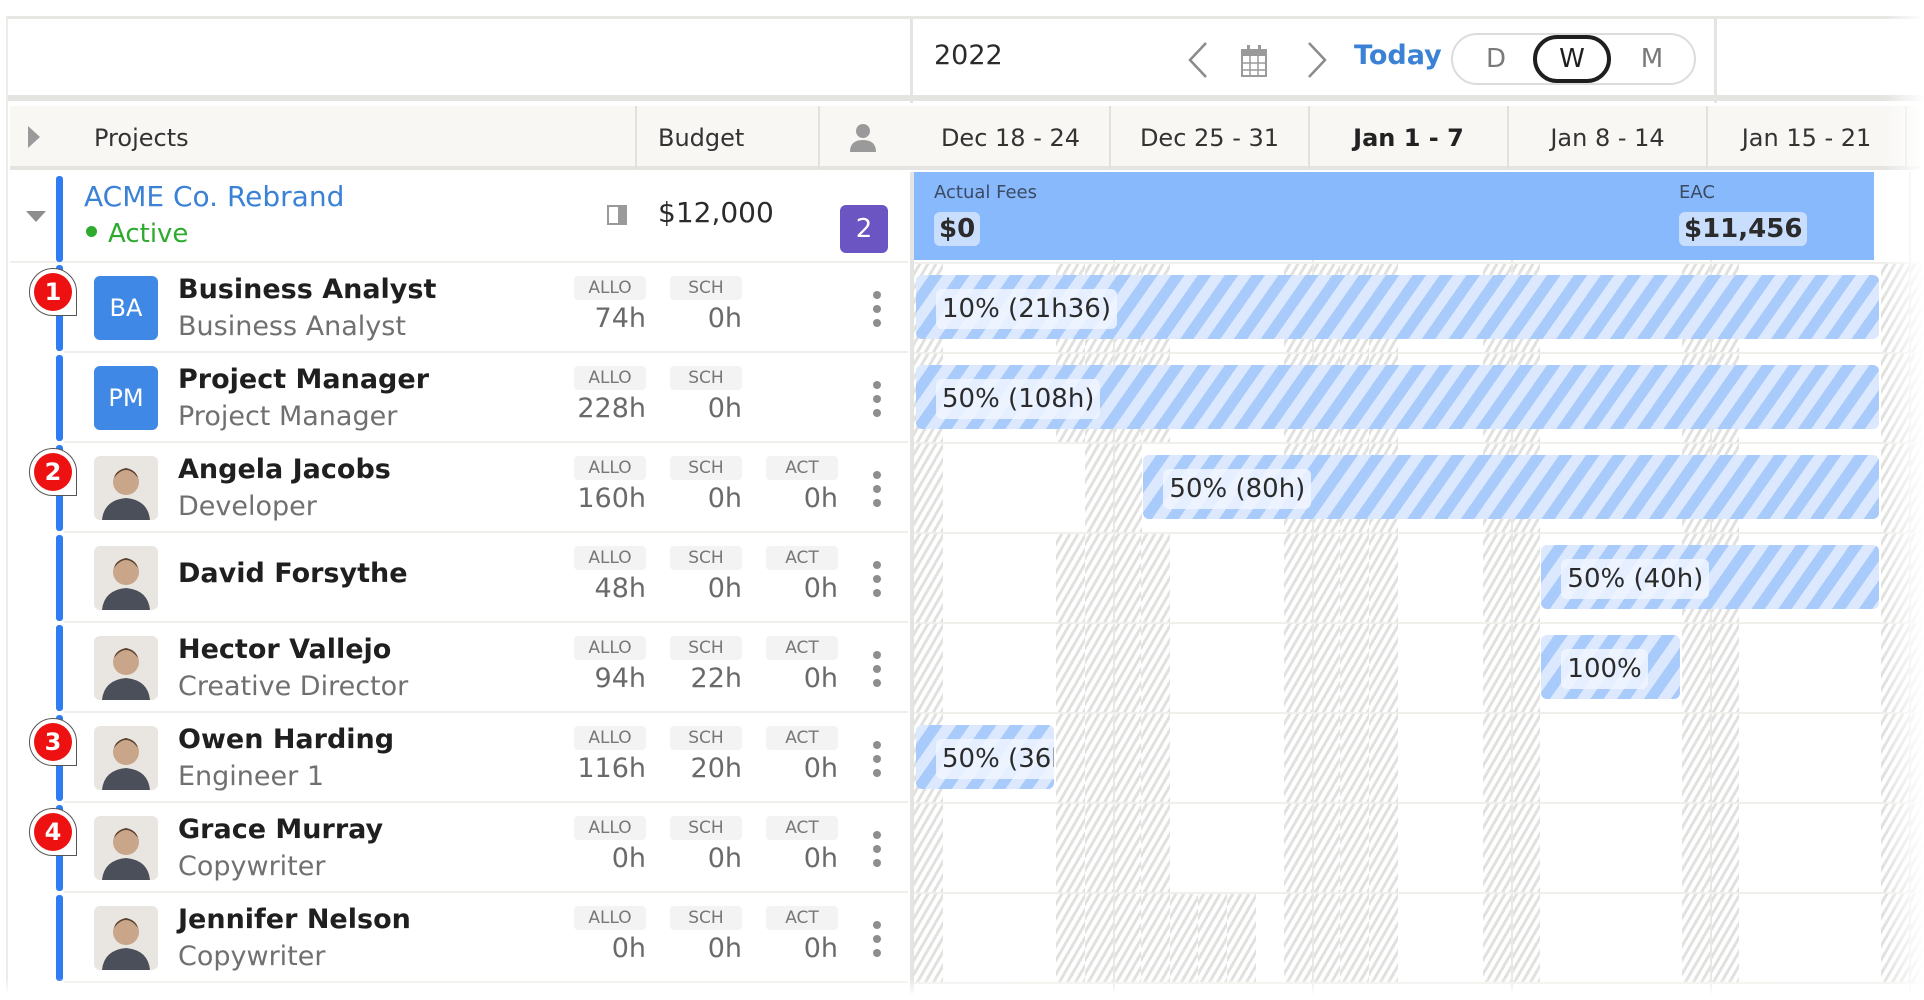 This screenshot has height=1000, width=1924. I want to click on actual-fees-label: Actual Fees, so click(986, 192).